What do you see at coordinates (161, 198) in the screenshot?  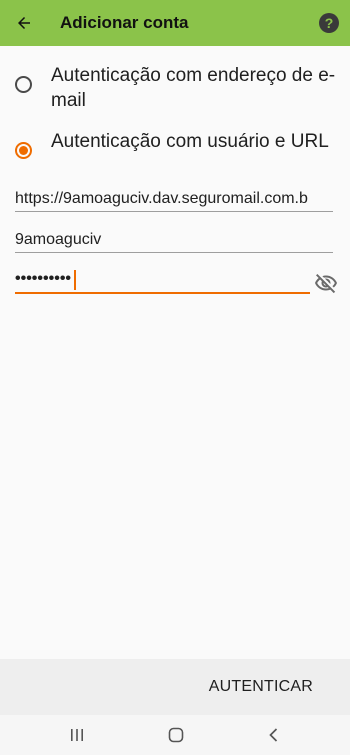 I see `url-field-value: https://9amoaguciv.dav.seguromail.com.b` at bounding box center [161, 198].